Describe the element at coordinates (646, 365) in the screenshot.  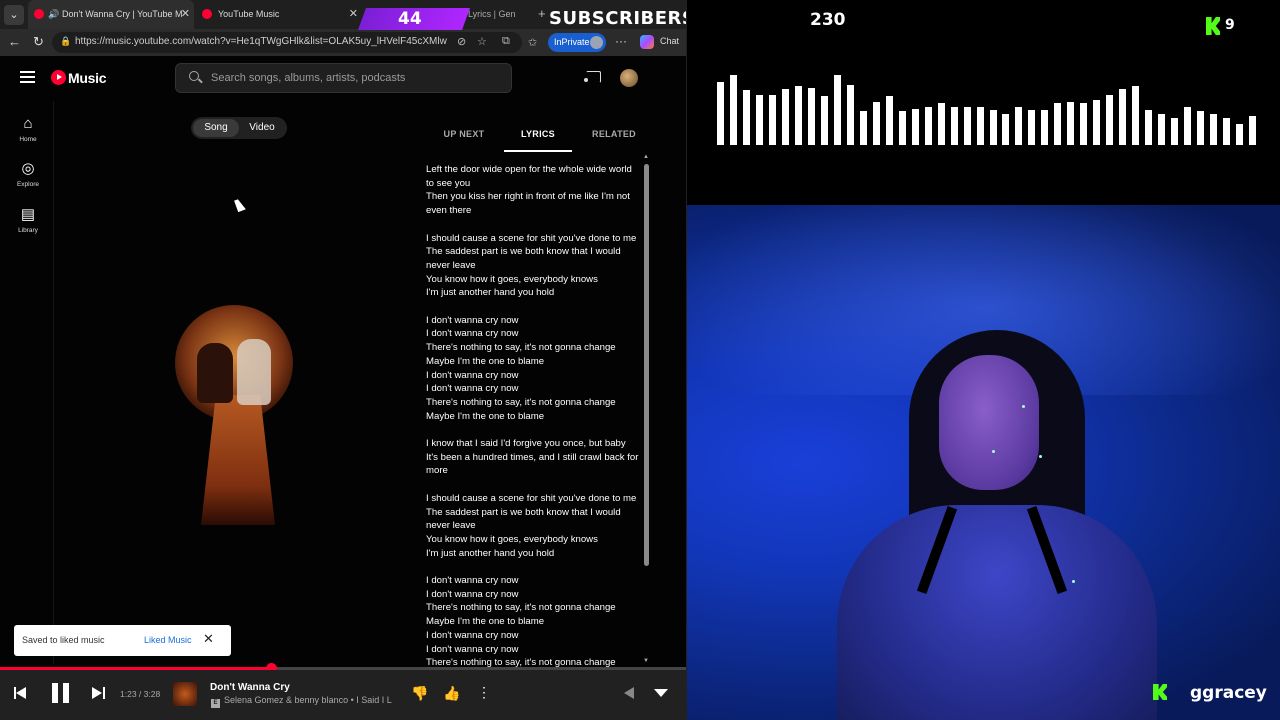
I see `scroll-thumb` at that location.